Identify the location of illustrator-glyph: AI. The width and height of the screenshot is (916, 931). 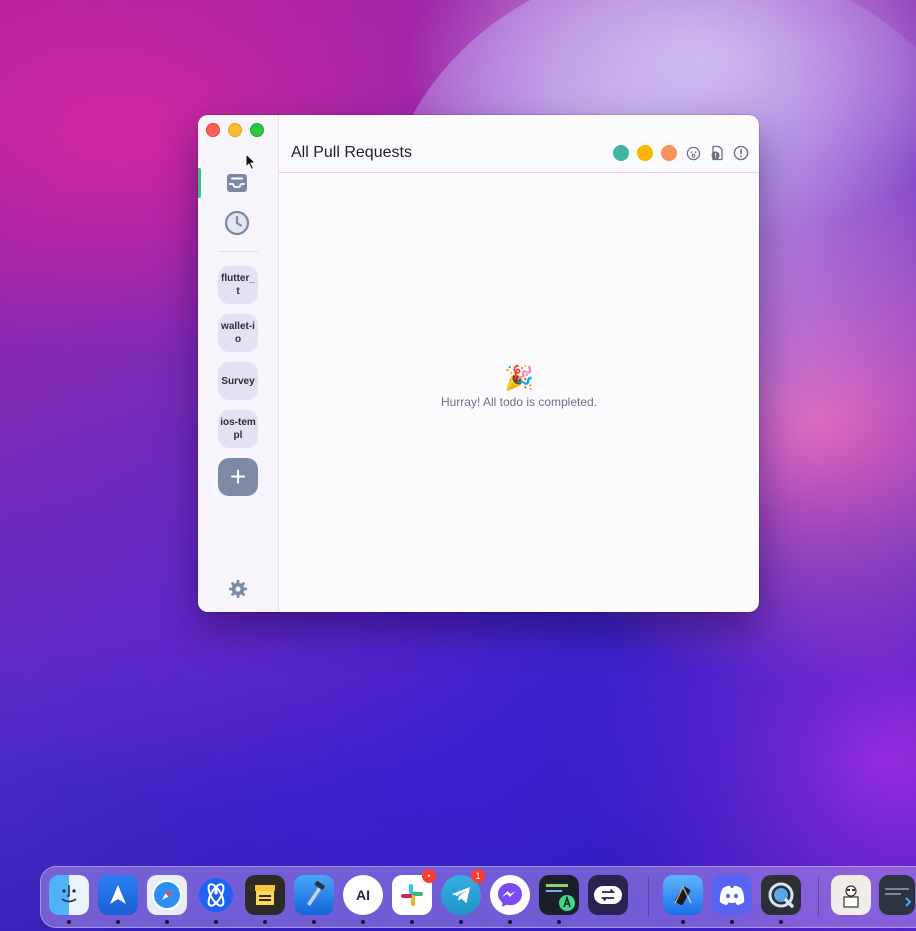
(363, 895).